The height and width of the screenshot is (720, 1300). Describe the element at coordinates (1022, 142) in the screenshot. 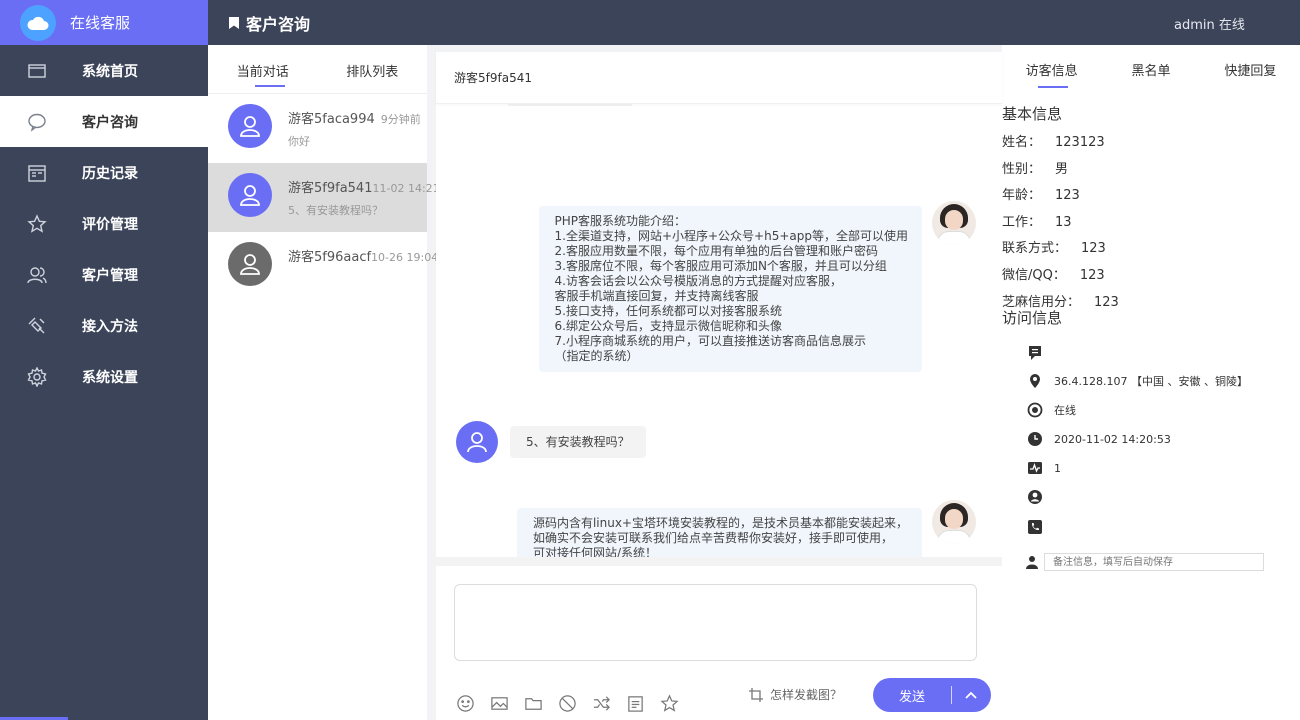

I see `field-label: 姓名：` at that location.